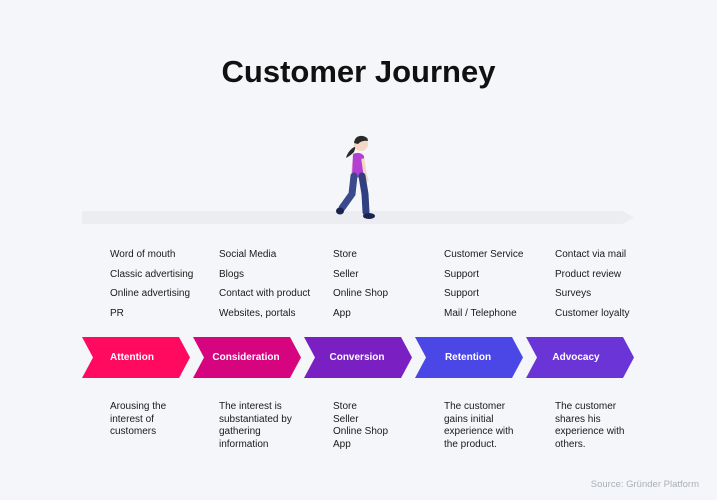 This screenshot has width=717, height=500. I want to click on touchpoint-item: Social Media, so click(248, 254).